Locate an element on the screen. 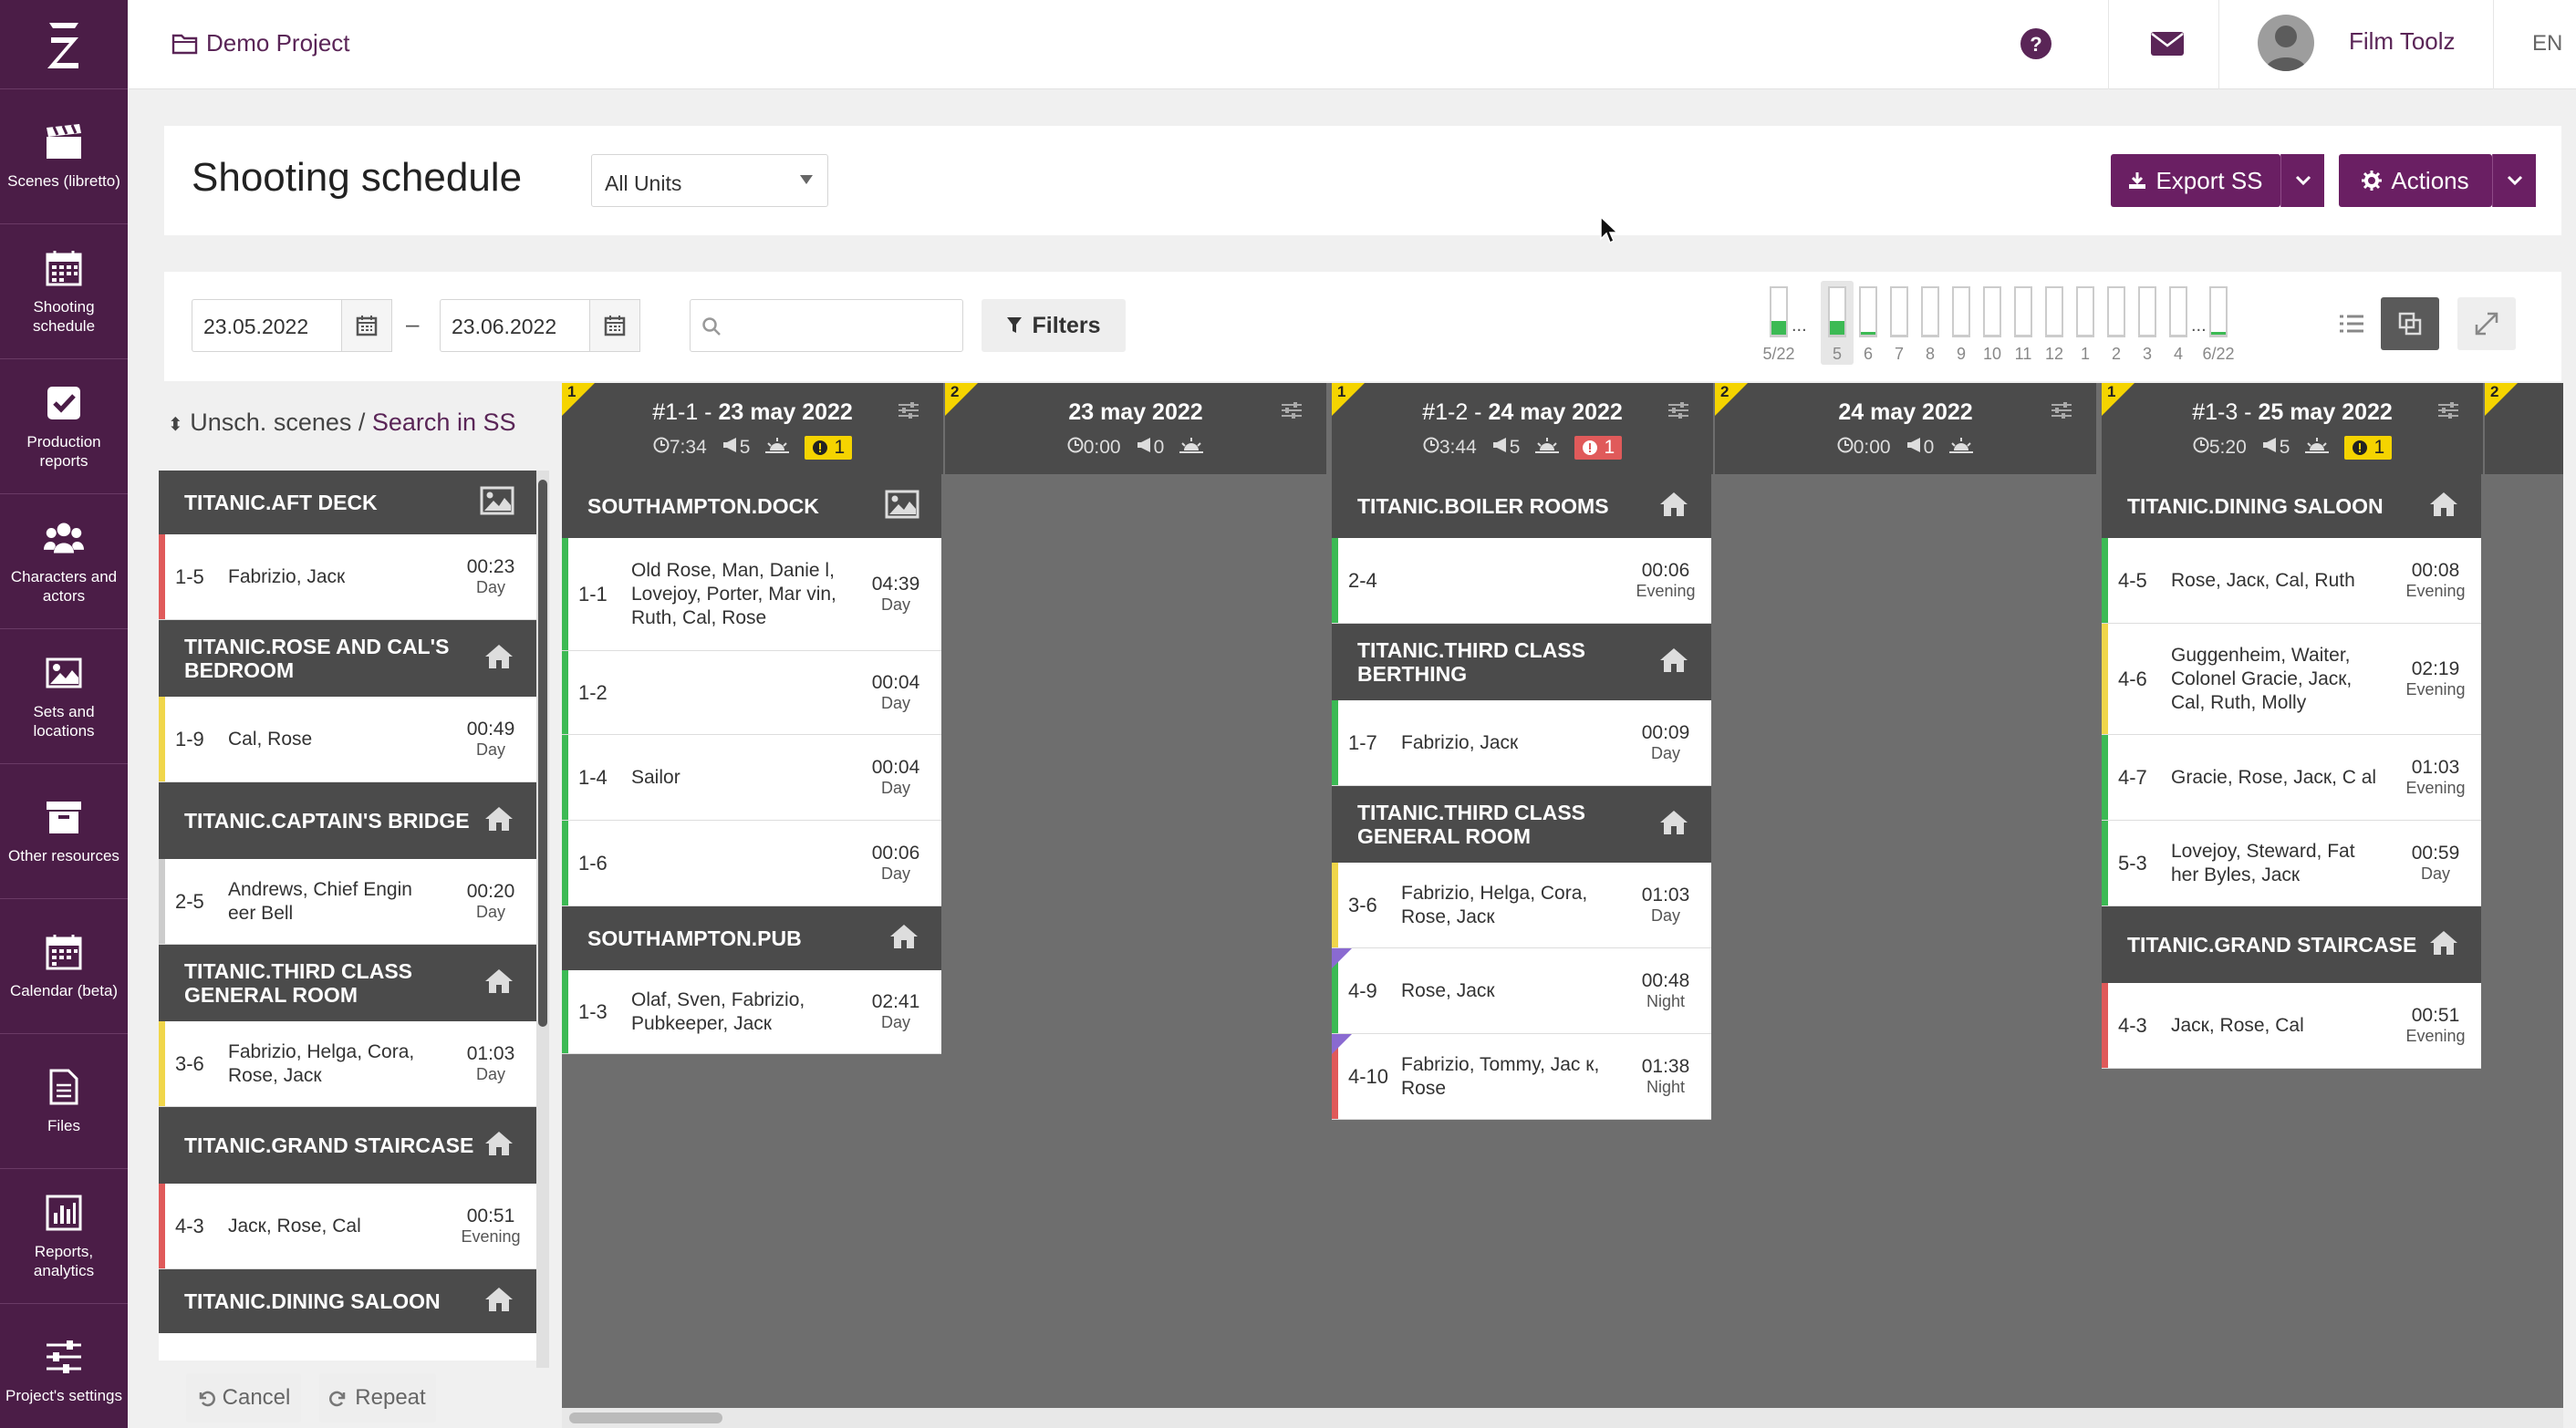 This screenshot has width=2576, height=1428. date-to-picker is located at coordinates (614, 326).